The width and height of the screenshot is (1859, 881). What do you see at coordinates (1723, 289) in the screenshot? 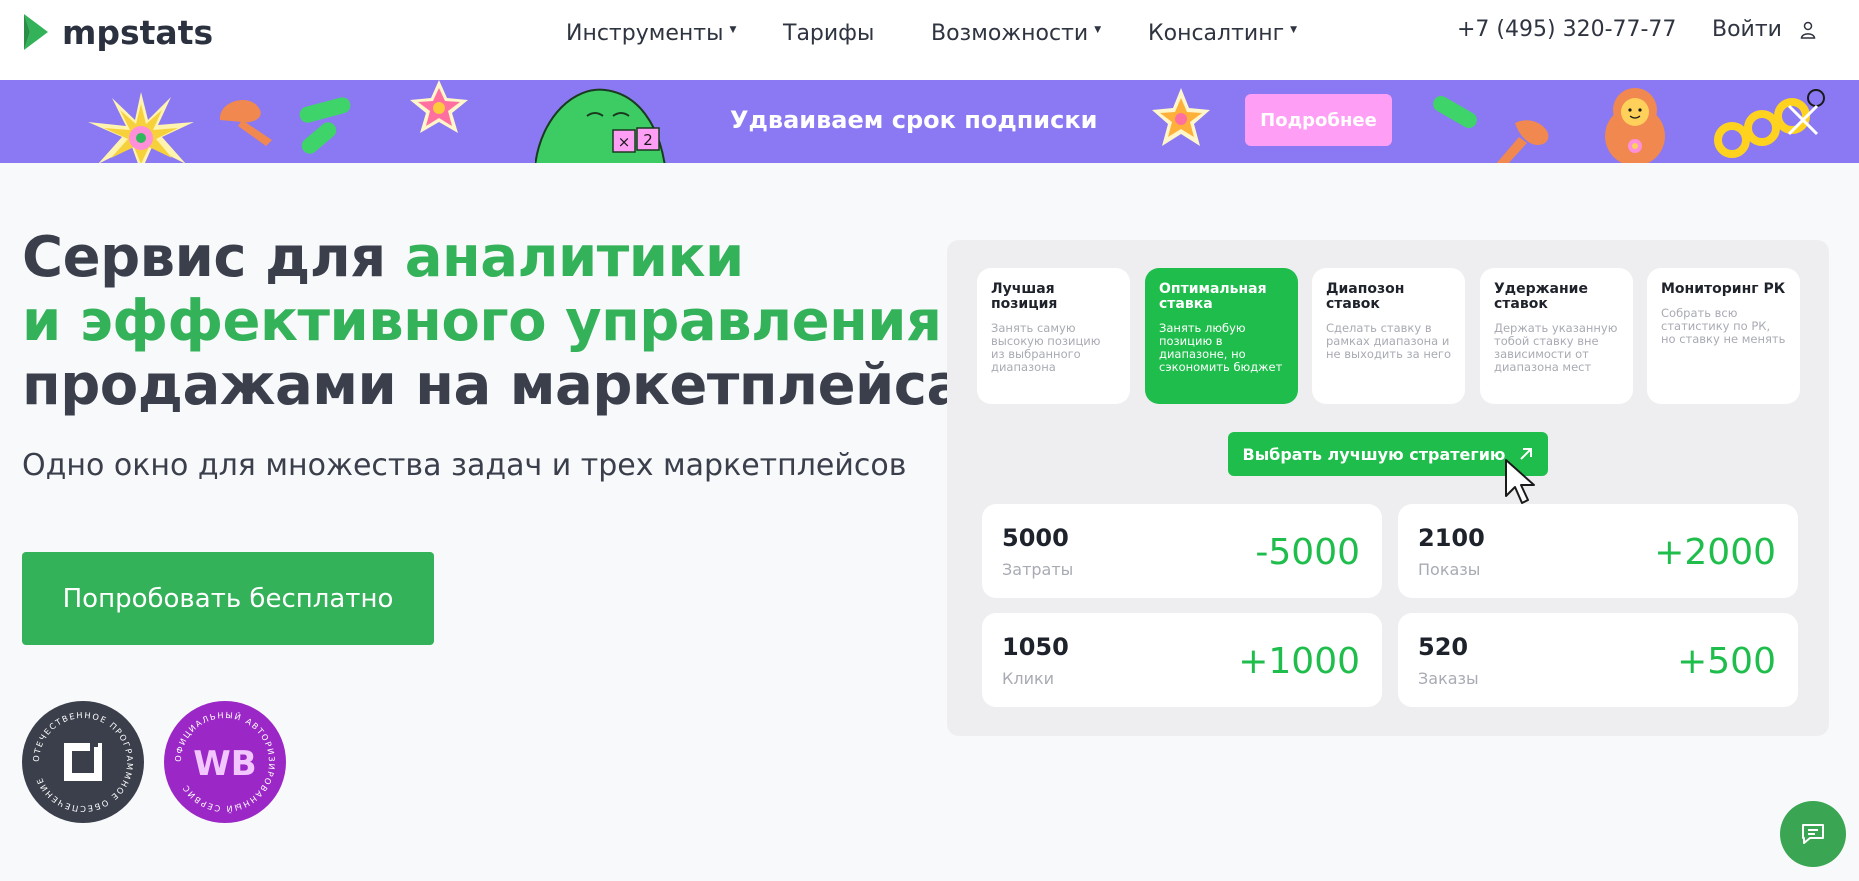
I see `strategy-title: Мониторинг РК` at bounding box center [1723, 289].